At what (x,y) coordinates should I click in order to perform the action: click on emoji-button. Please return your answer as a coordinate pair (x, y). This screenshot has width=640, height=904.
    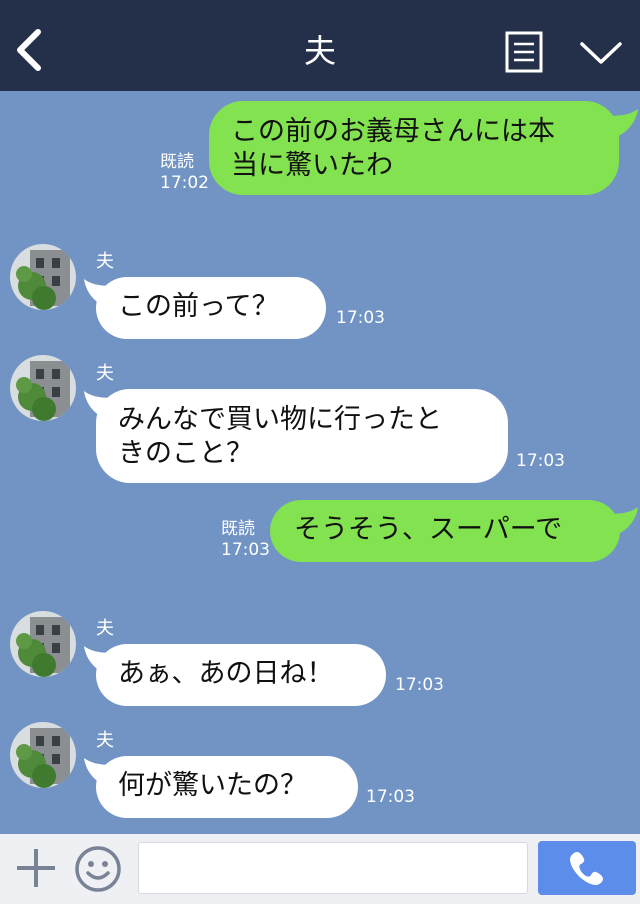
    Looking at the image, I should click on (98, 869).